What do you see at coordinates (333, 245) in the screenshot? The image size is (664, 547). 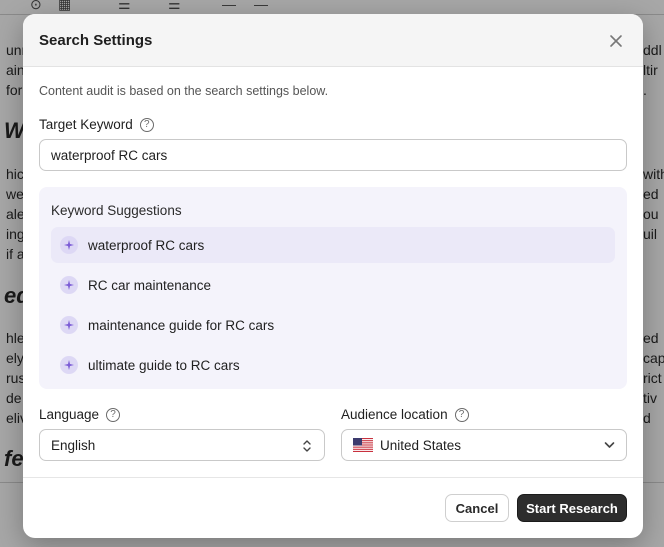 I see `suggestion-item: waterproof RC cars` at bounding box center [333, 245].